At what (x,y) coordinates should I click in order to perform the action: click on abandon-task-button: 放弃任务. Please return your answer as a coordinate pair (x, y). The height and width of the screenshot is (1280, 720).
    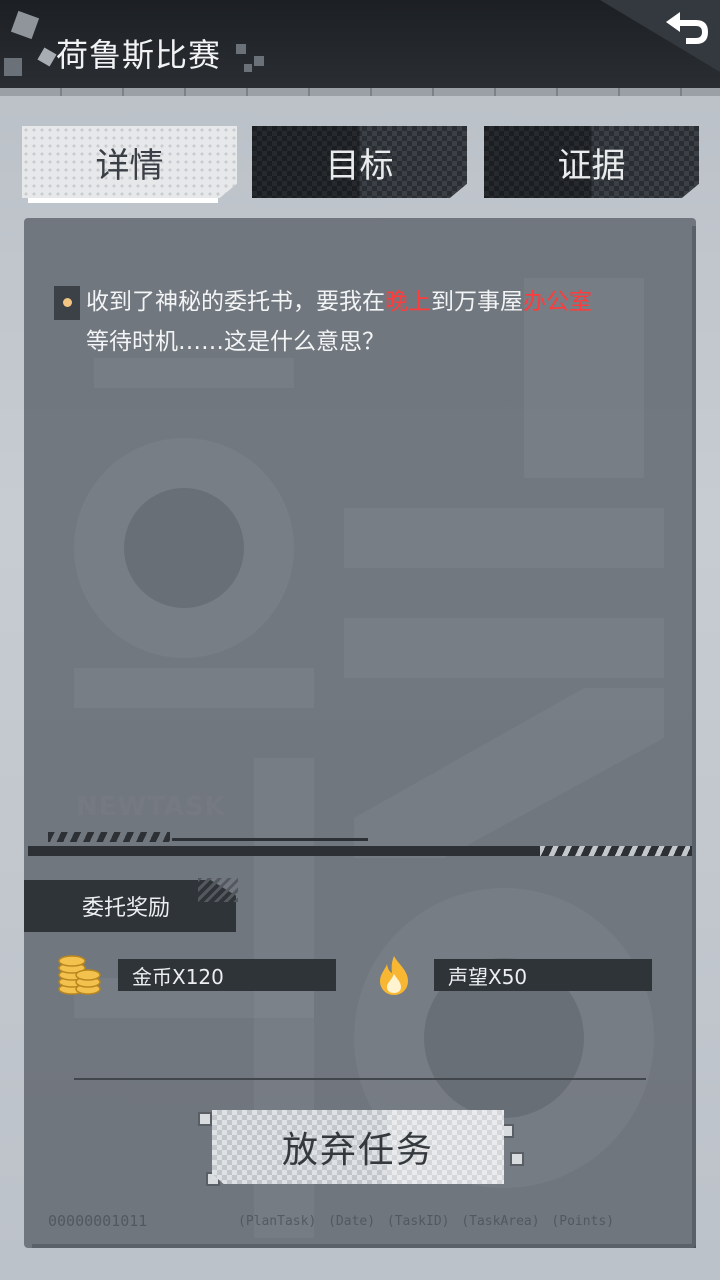
    Looking at the image, I should click on (358, 1147).